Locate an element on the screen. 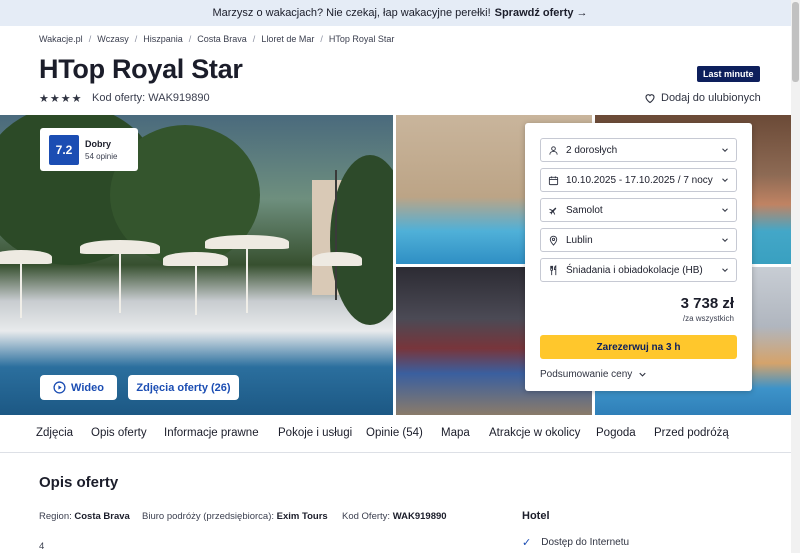 The height and width of the screenshot is (553, 800). agency-value: Exim Tours is located at coordinates (302, 516).